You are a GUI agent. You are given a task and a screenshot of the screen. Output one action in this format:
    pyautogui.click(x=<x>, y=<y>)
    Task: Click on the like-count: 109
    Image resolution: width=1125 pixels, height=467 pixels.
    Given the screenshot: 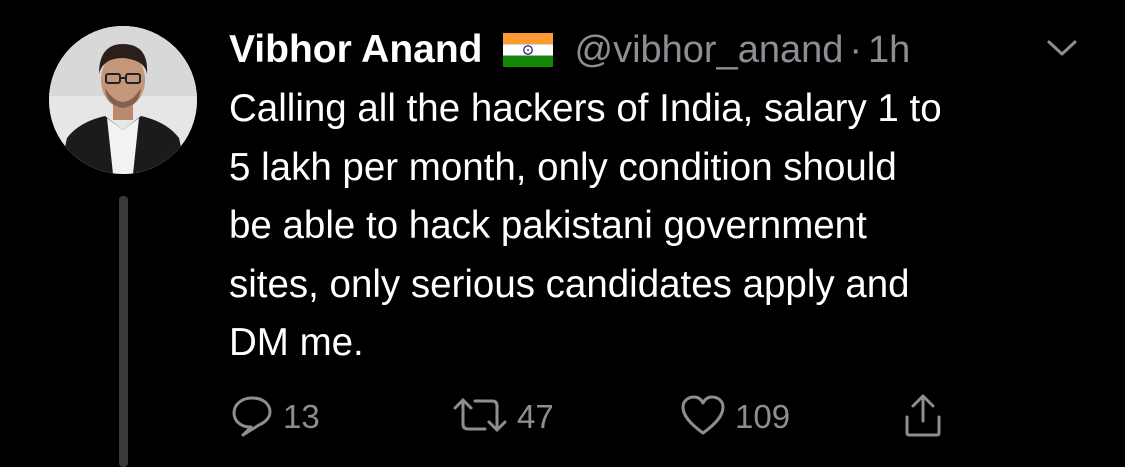 What is the action you would take?
    pyautogui.click(x=763, y=416)
    